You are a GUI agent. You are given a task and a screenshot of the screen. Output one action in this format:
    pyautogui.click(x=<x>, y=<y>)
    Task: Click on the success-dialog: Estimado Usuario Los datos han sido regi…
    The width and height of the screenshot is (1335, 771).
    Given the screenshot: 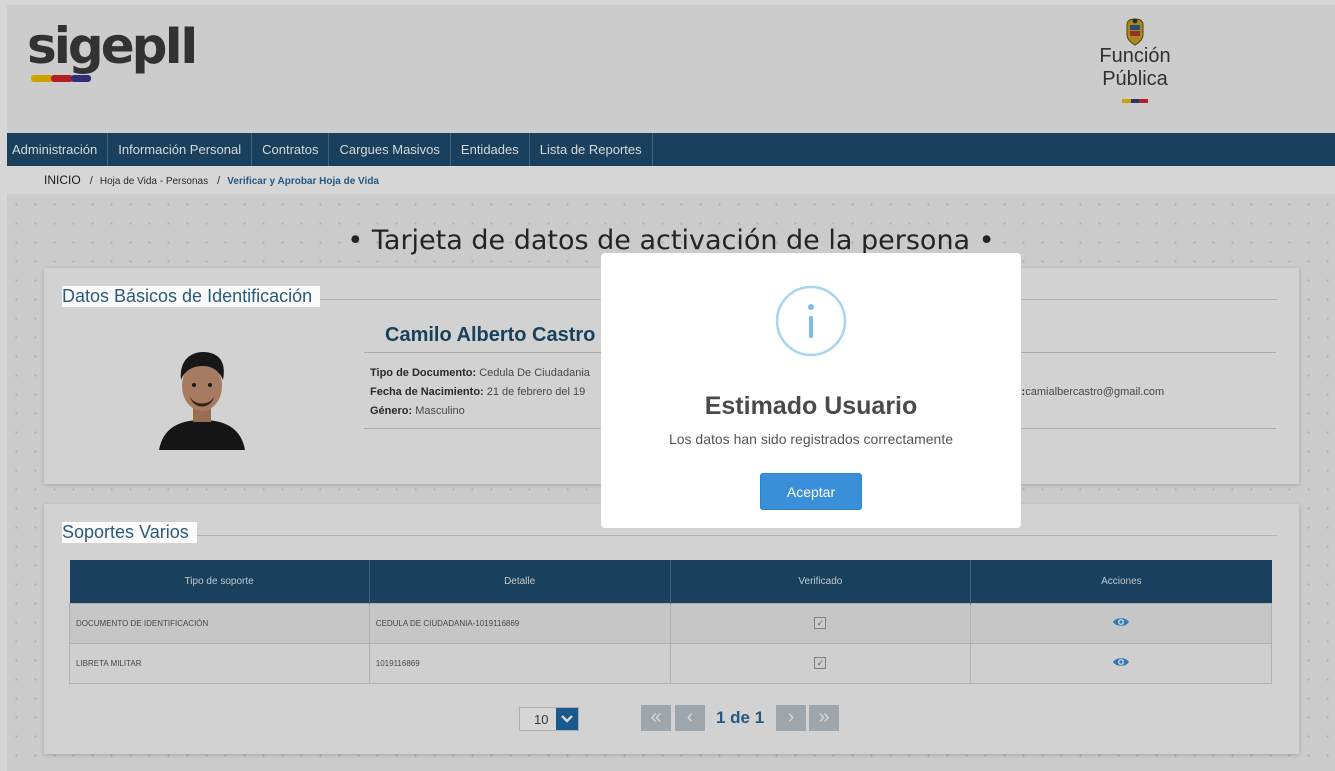 What is the action you would take?
    pyautogui.click(x=811, y=390)
    